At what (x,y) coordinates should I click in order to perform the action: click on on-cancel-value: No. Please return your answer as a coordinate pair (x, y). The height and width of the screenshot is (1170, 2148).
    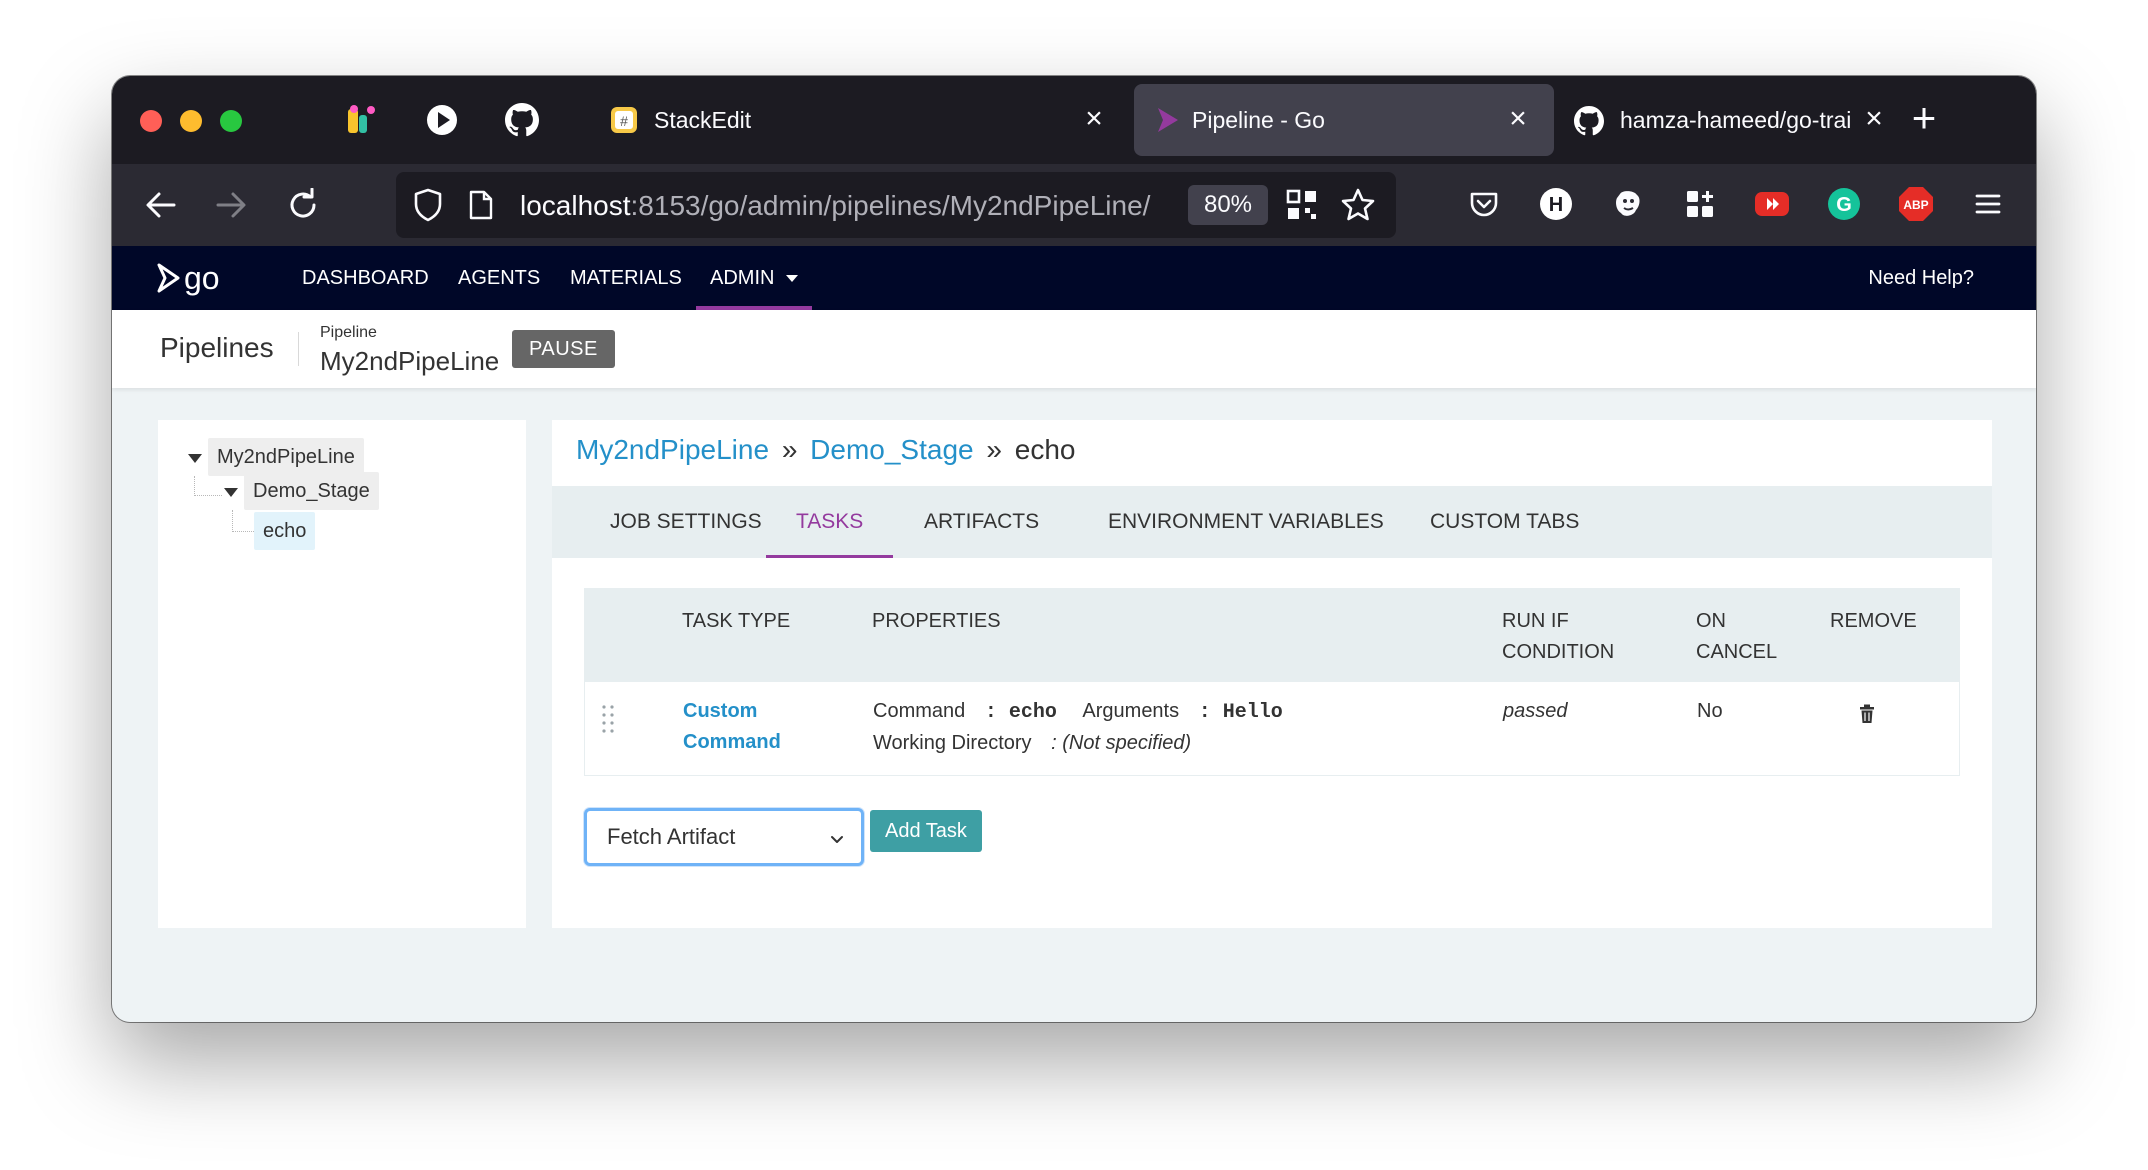
    Looking at the image, I should click on (1710, 711).